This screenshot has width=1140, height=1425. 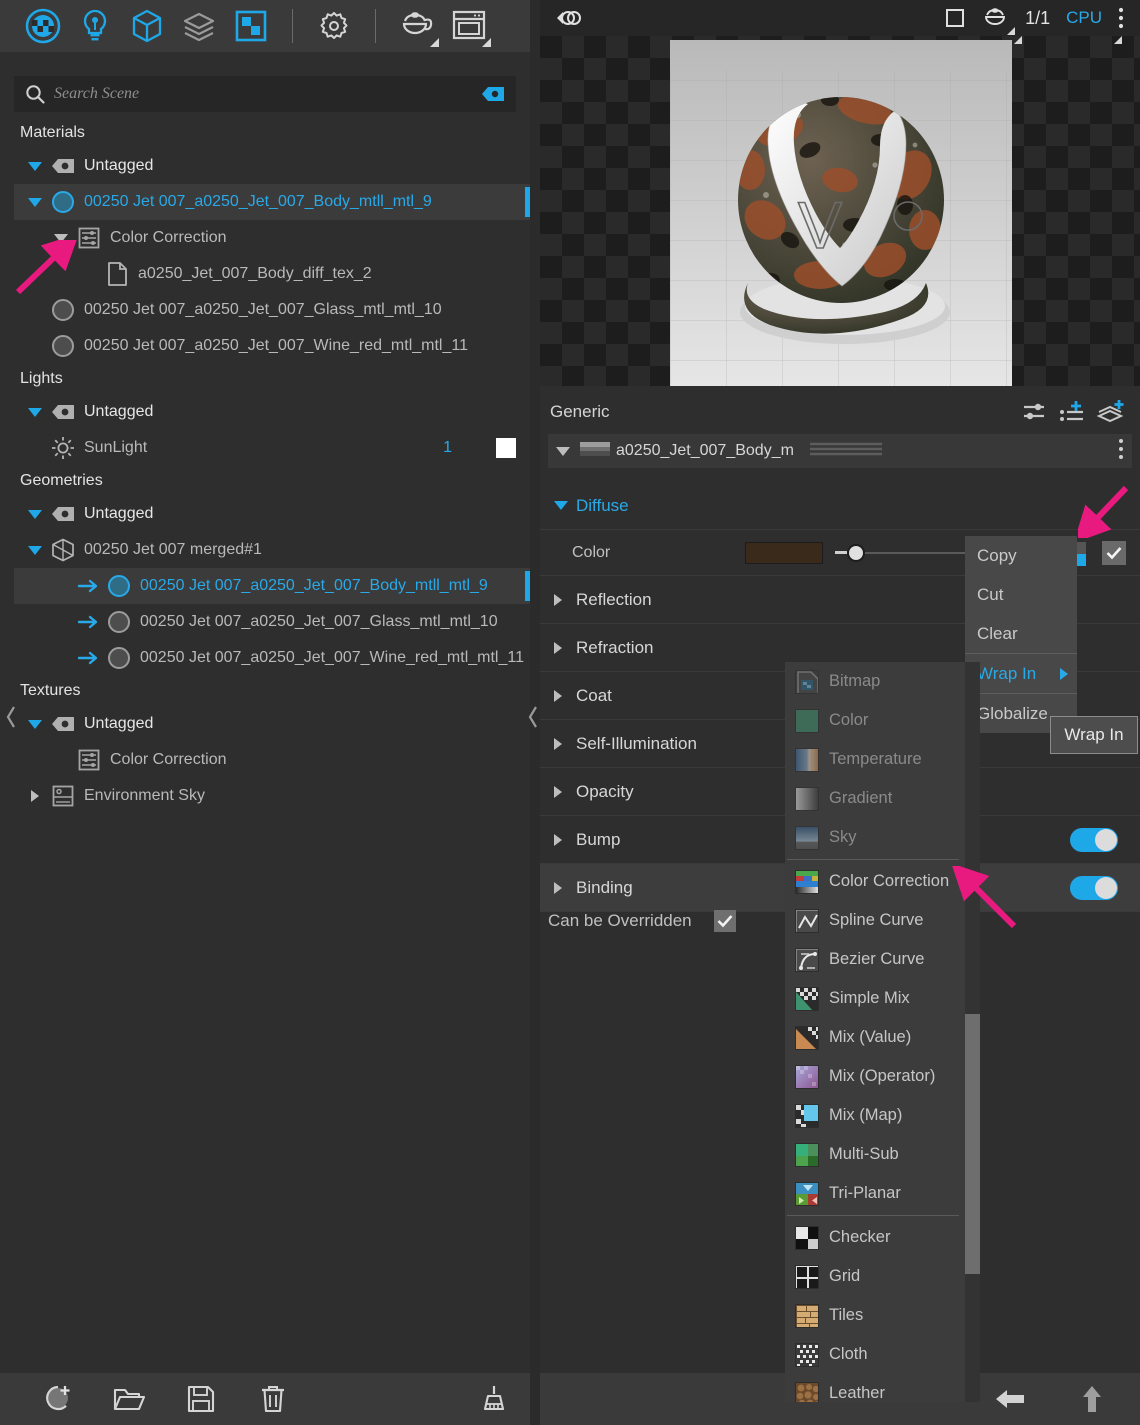 What do you see at coordinates (334, 26) in the screenshot?
I see `settings-gear-icon` at bounding box center [334, 26].